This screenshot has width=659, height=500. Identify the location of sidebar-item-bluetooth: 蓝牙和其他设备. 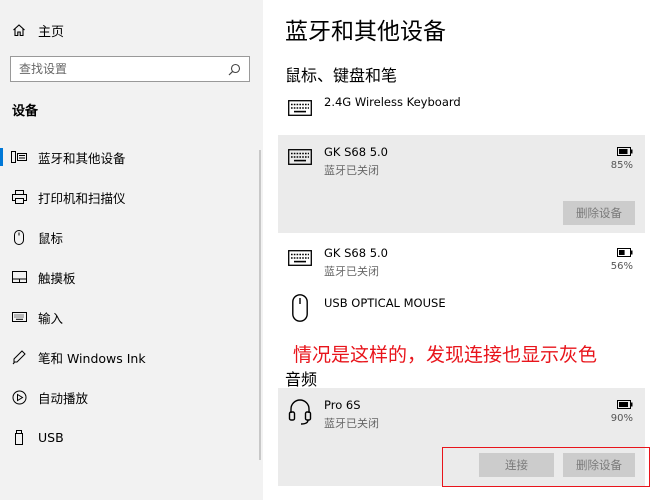
(131, 157).